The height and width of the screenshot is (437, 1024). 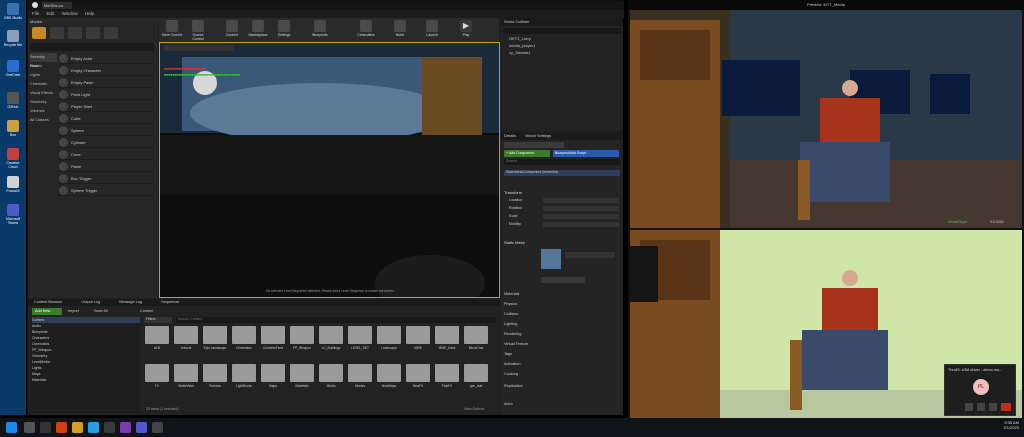 I want to click on search-icon, so click(x=29, y=427).